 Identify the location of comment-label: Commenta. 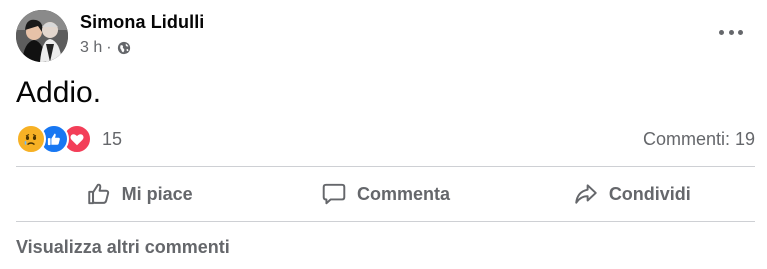
(403, 193).